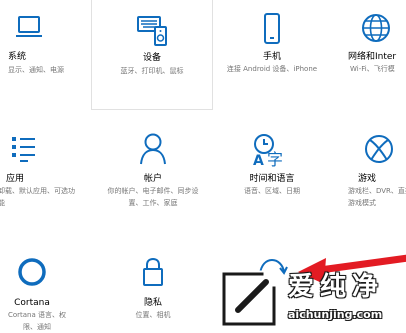  I want to click on tile-desc: 游戏栏、DVR、直播、游戏模式, so click(377, 197).